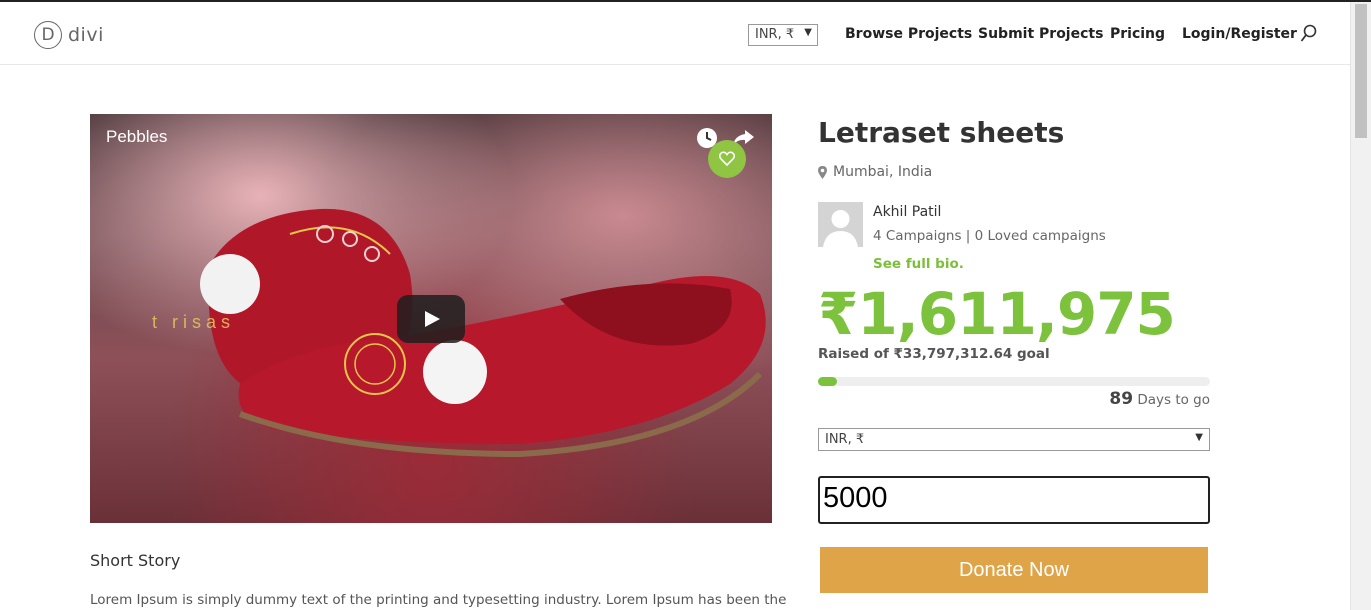 Image resolution: width=1371 pixels, height=610 pixels. Describe the element at coordinates (845, 439) in the screenshot. I see `donation-currency-value: INR, ₹` at that location.